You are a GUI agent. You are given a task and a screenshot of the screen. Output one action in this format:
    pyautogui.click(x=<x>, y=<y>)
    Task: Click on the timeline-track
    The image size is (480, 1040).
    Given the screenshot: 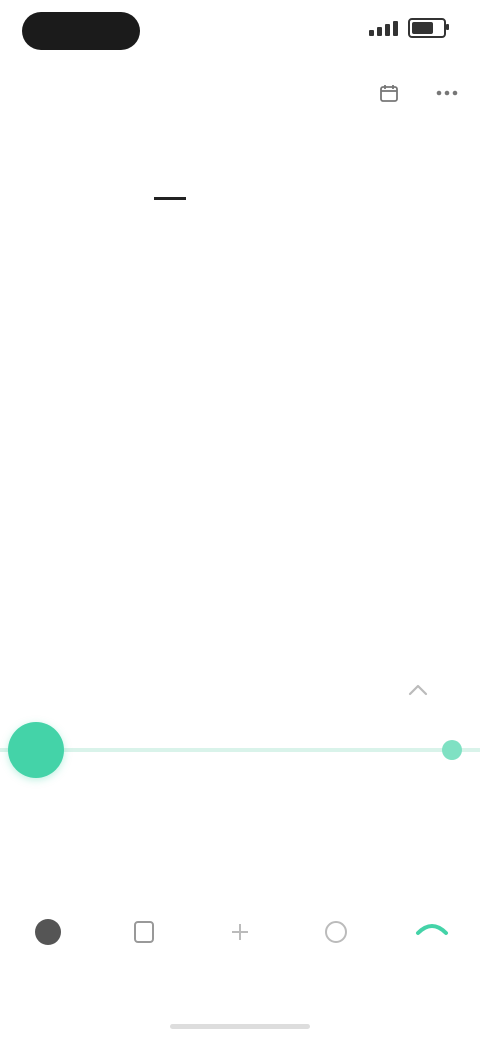 What is the action you would take?
    pyautogui.click(x=240, y=750)
    